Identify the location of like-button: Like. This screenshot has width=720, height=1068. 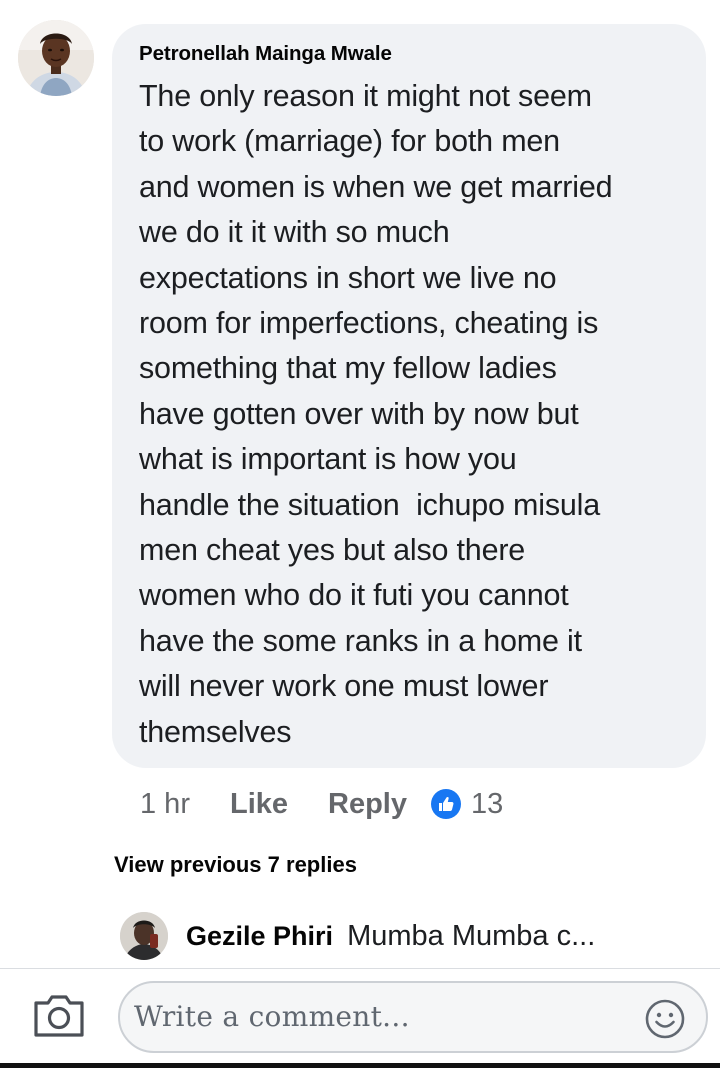
(259, 804).